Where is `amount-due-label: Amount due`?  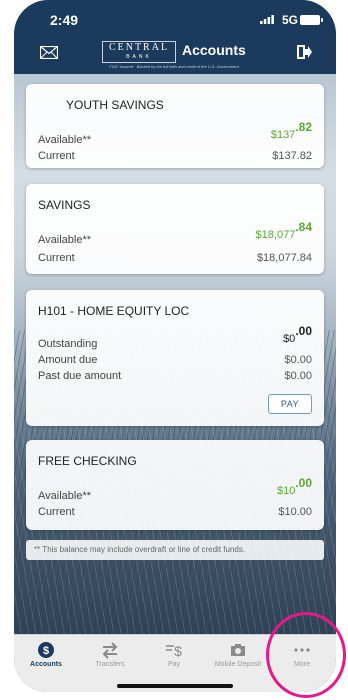
amount-due-label: Amount due is located at coordinates (68, 360).